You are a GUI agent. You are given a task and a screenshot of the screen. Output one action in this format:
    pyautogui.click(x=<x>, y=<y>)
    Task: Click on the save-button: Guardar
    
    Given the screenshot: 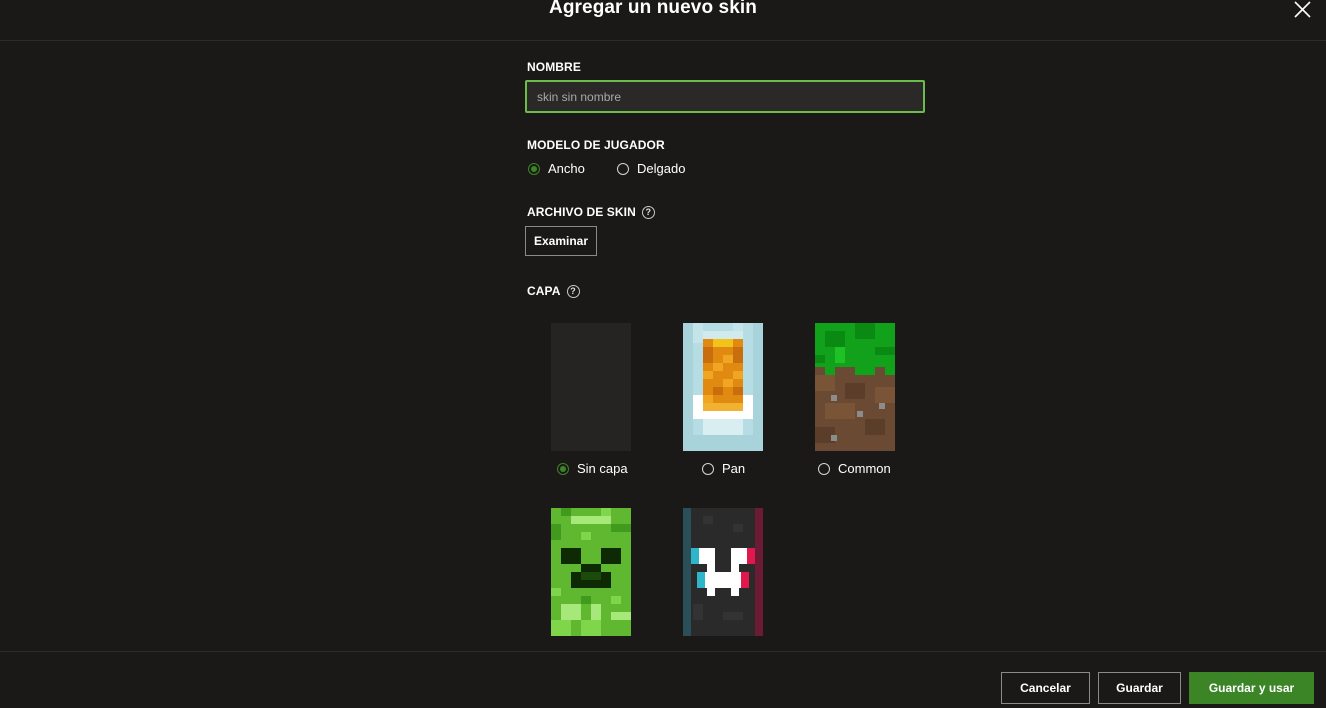 What is the action you would take?
    pyautogui.click(x=1139, y=688)
    